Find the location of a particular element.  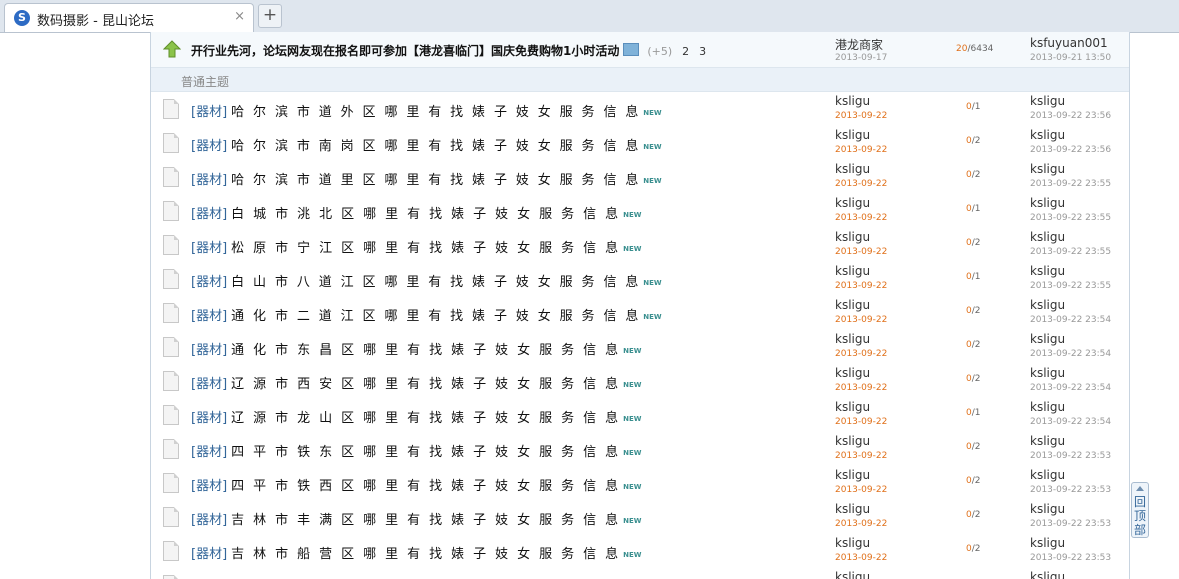

thread-title-text: 白山市八道江区哪里有找婊子妓女服务信息 is located at coordinates (439, 282).